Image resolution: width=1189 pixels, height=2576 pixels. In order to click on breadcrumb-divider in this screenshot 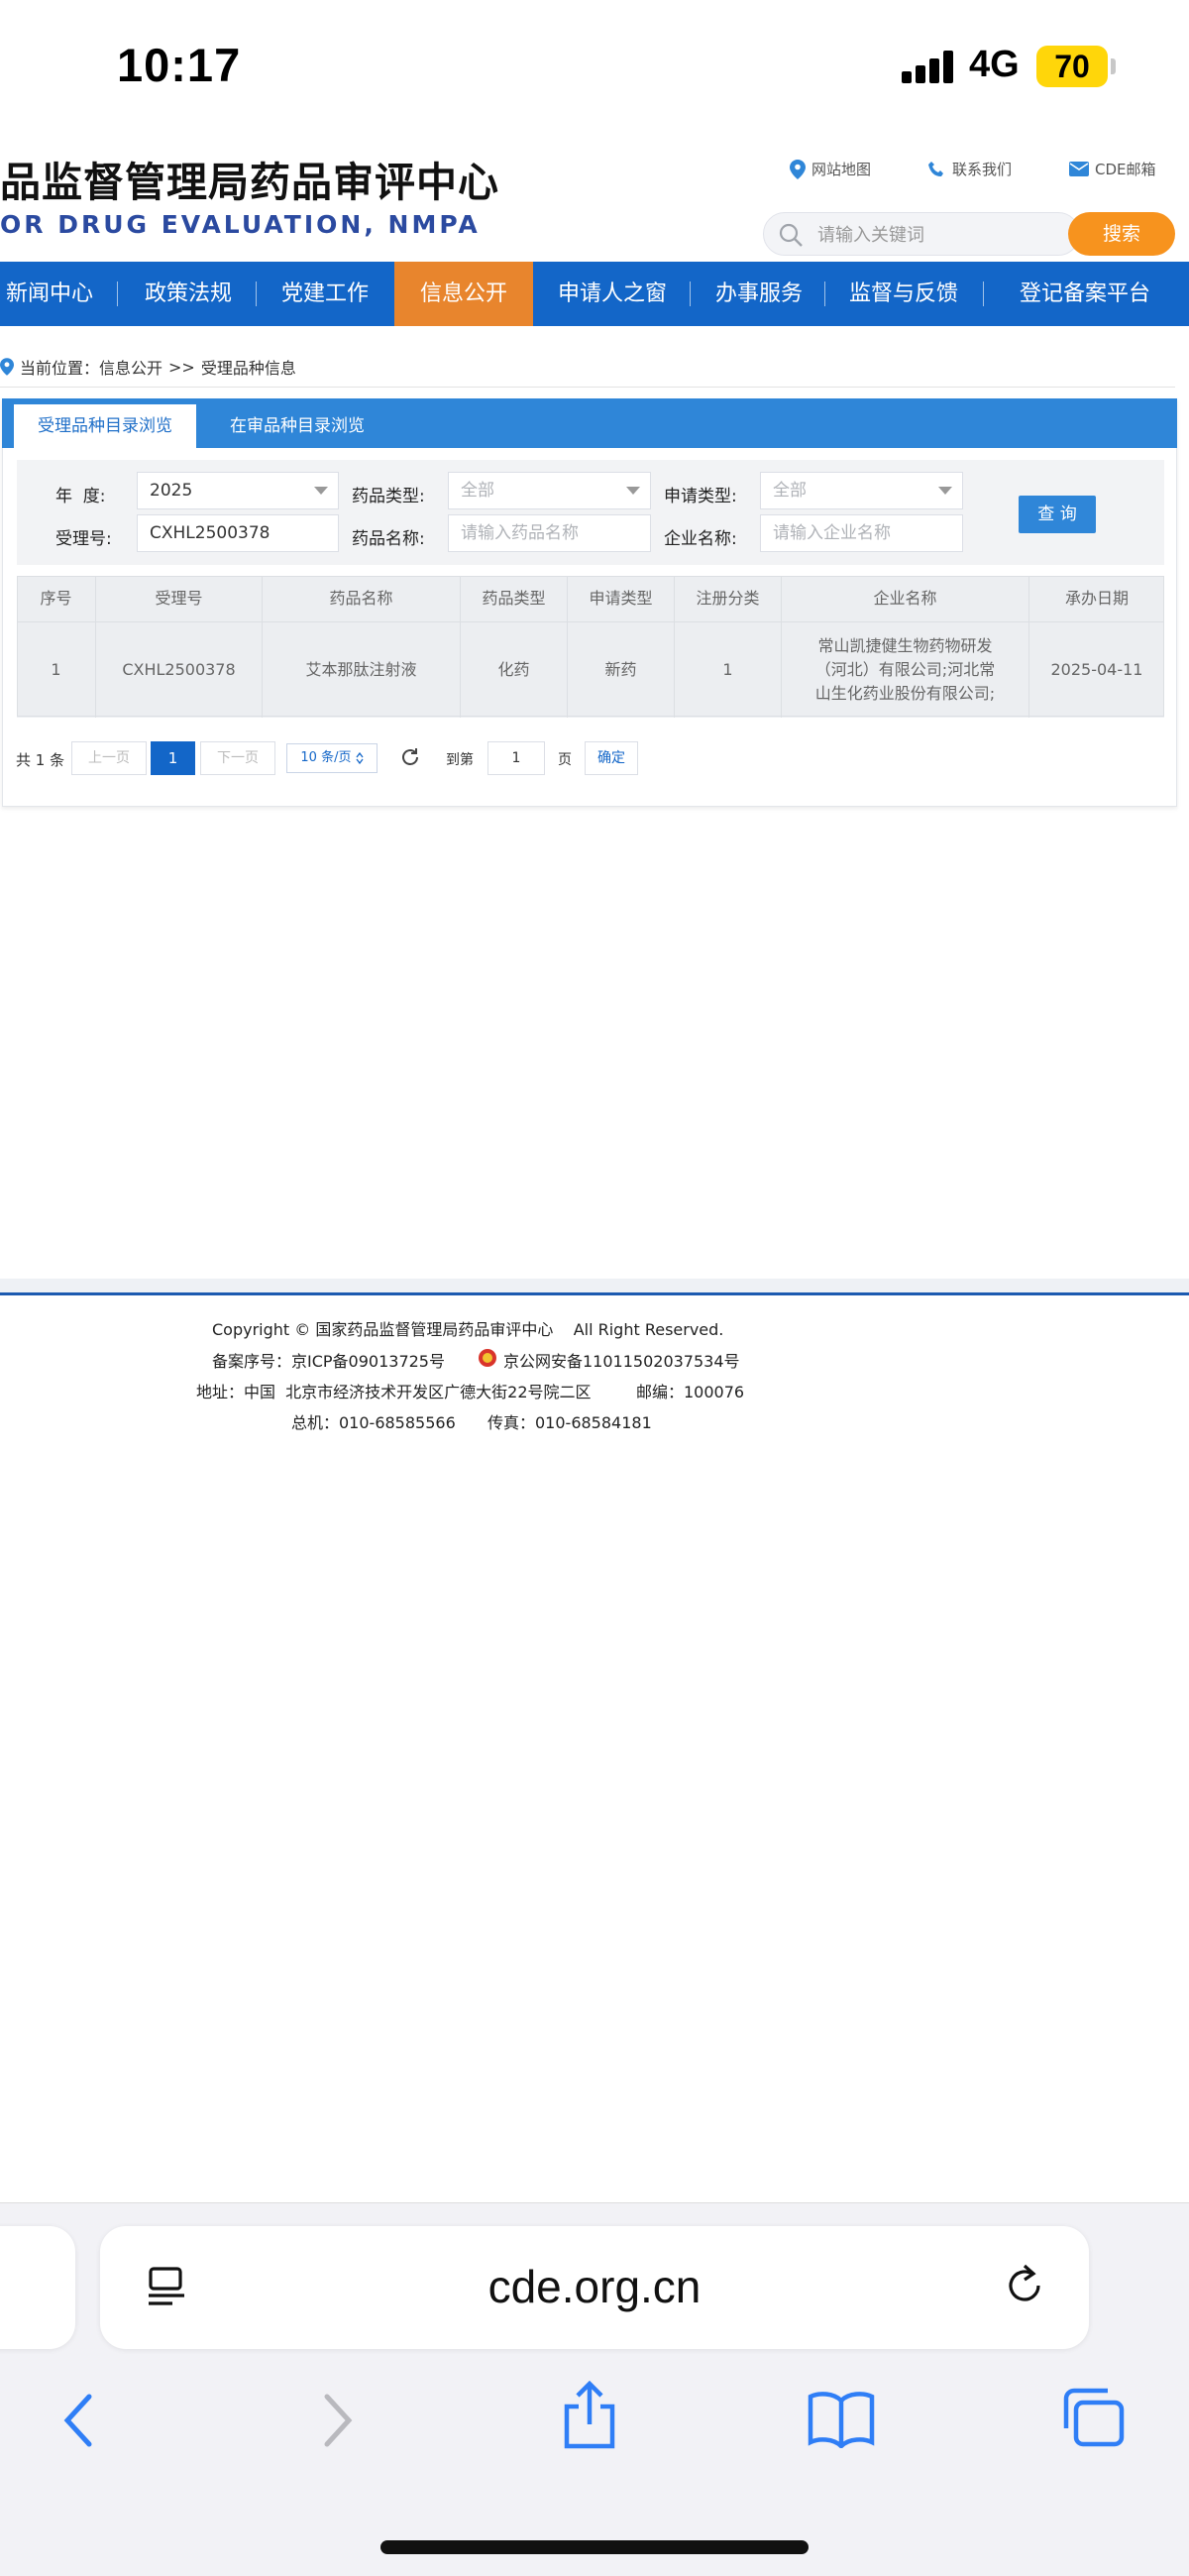, I will do `click(587, 387)`.